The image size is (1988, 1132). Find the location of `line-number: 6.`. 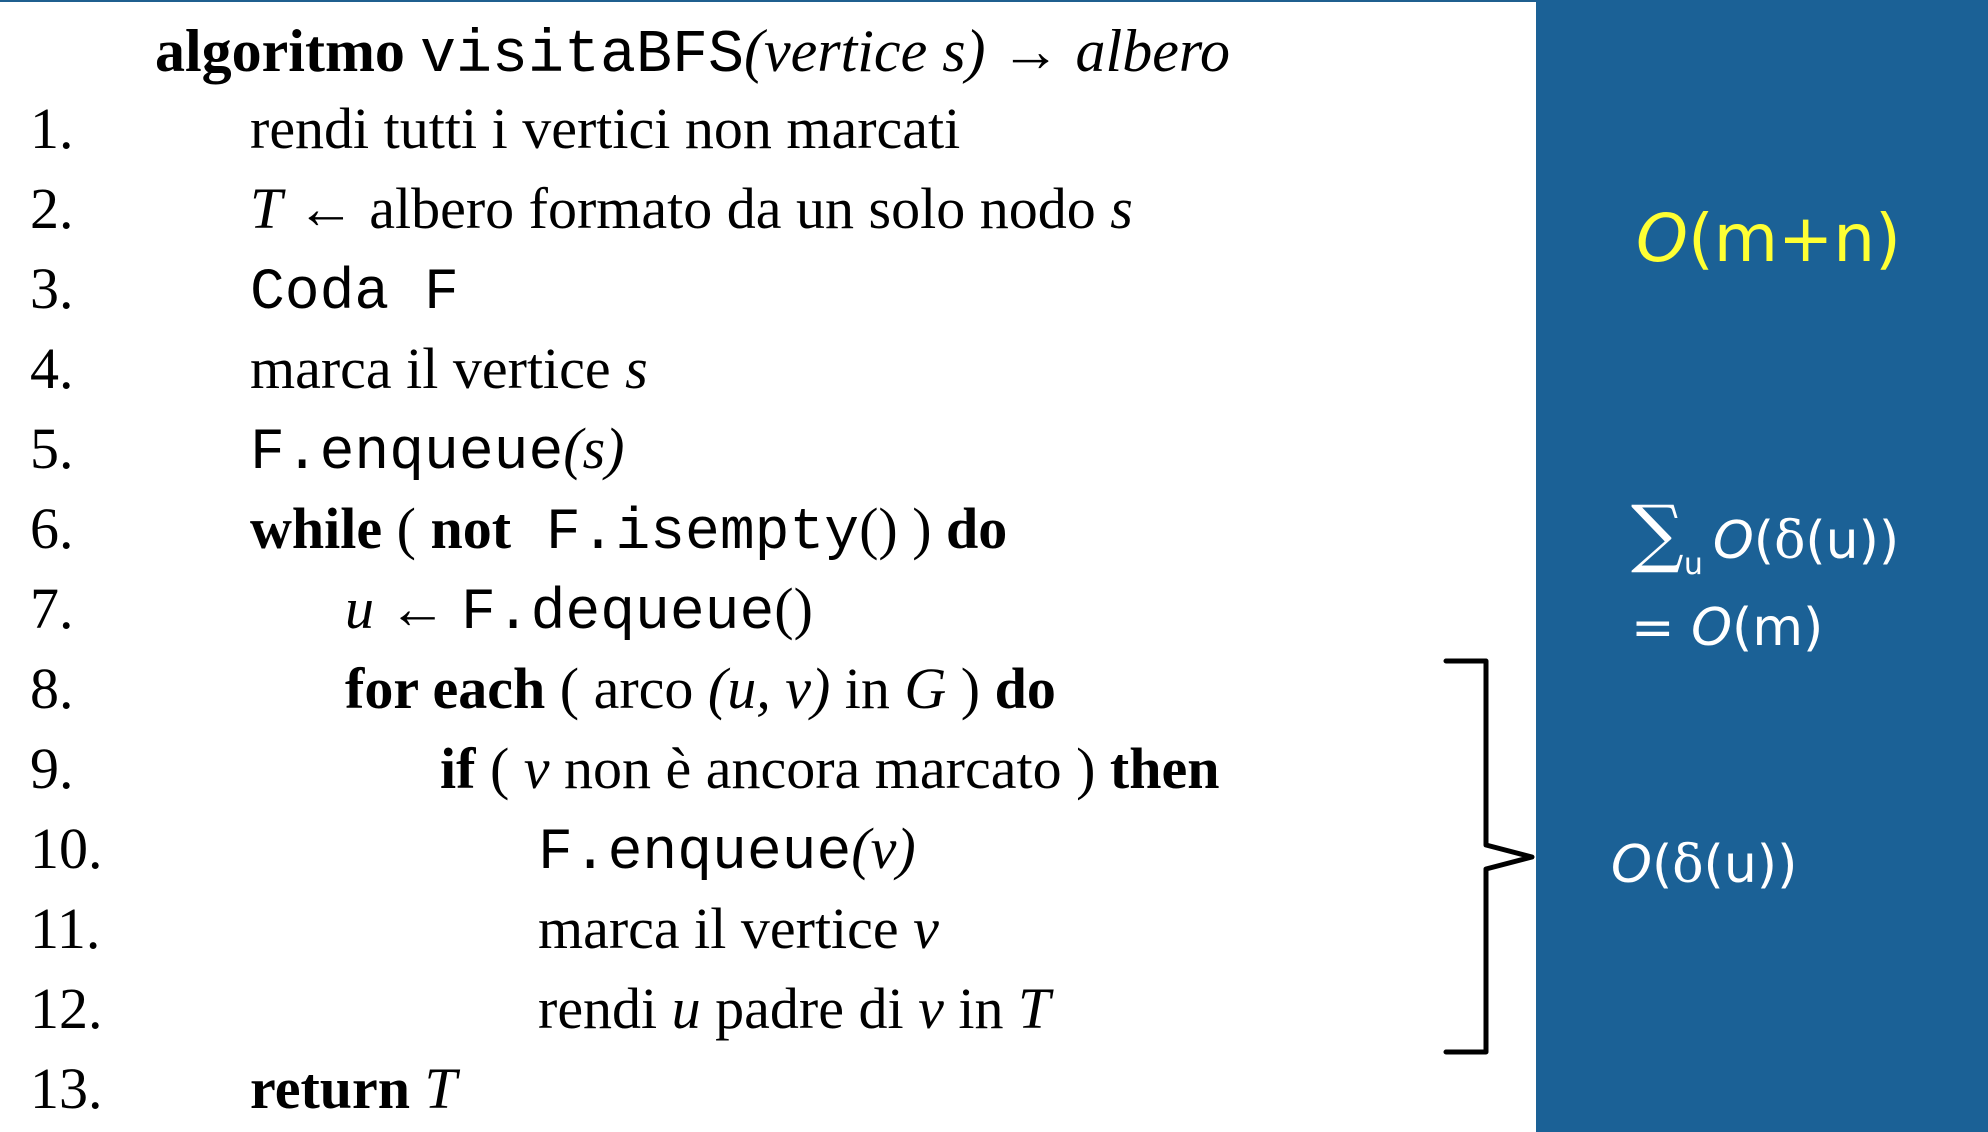

line-number: 6. is located at coordinates (52, 528).